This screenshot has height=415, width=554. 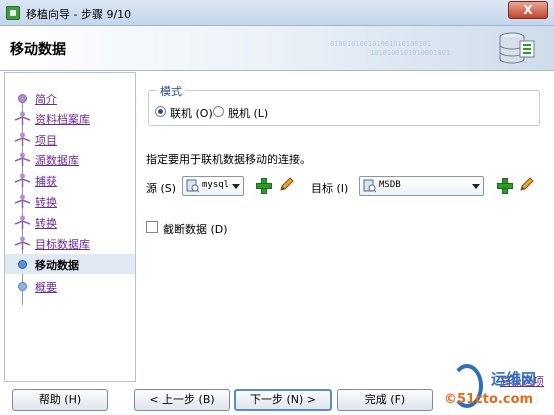 What do you see at coordinates (70, 201) in the screenshot?
I see `nav-item-convert-1: 转换` at bounding box center [70, 201].